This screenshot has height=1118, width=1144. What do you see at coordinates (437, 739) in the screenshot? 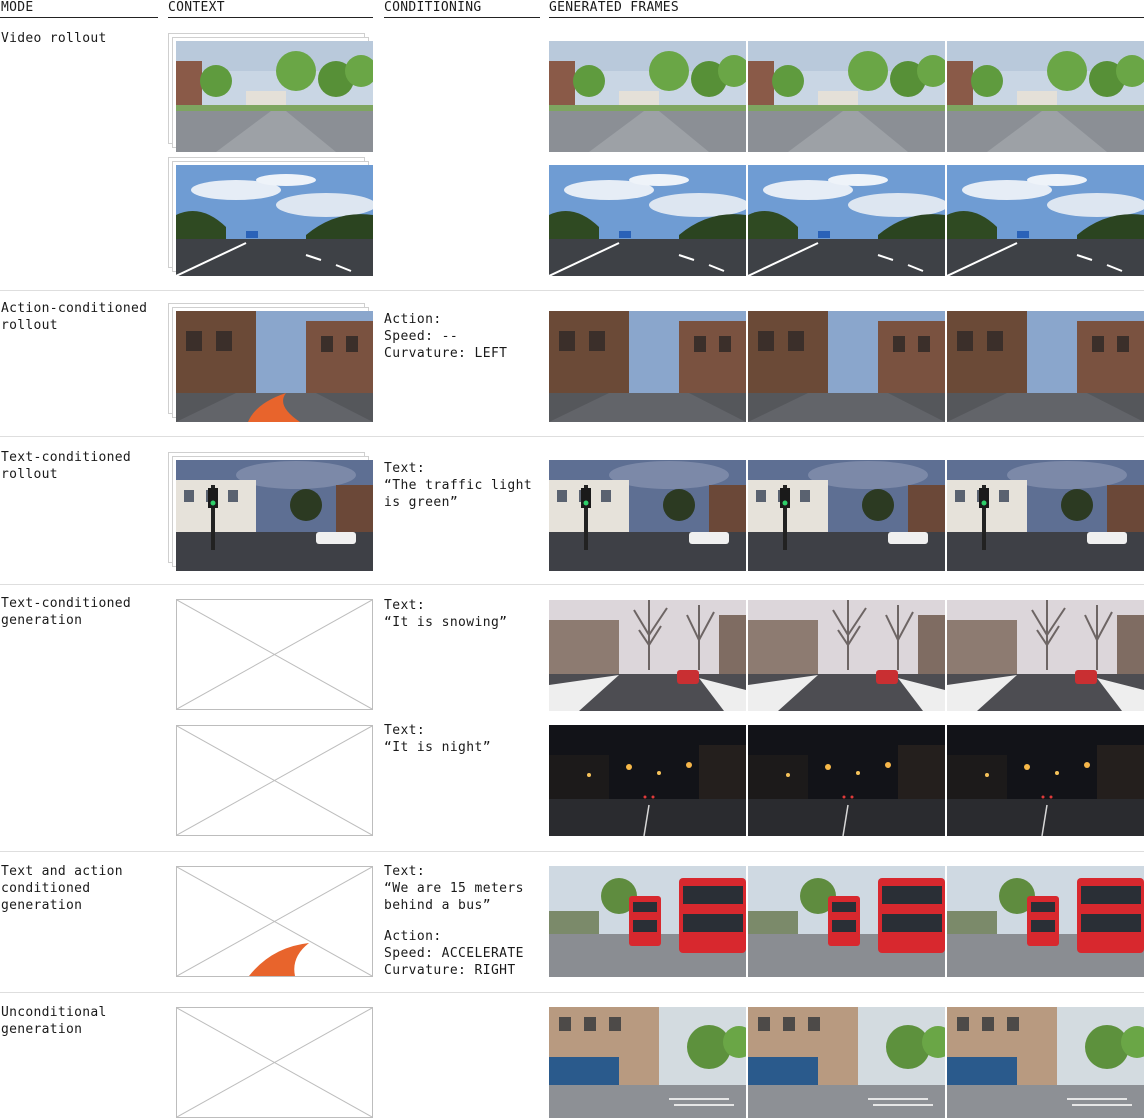
I see `conditioning-text: Text: “It is night”` at bounding box center [437, 739].